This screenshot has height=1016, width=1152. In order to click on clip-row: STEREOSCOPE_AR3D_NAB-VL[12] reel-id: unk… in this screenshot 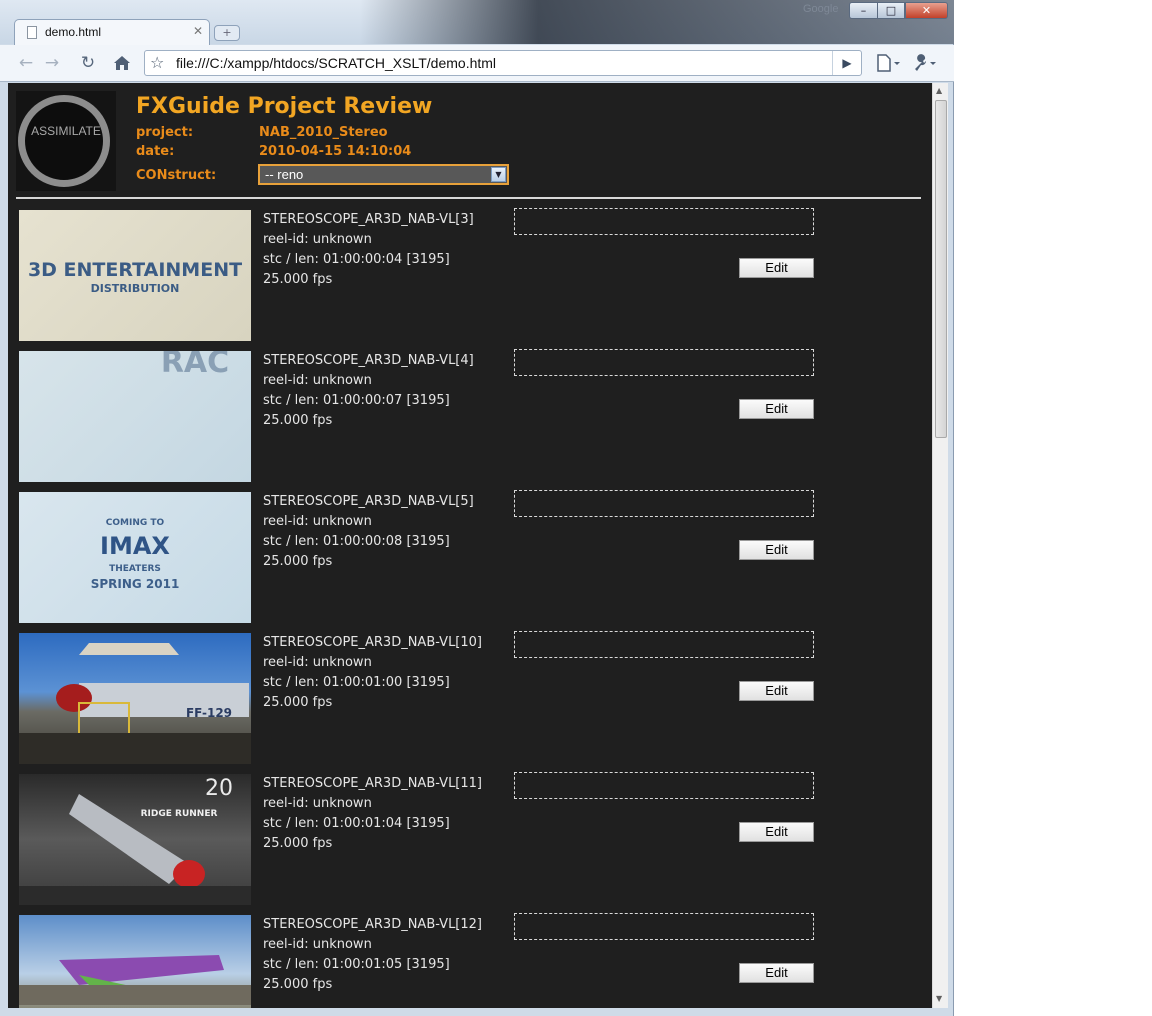, I will do `click(470, 960)`.